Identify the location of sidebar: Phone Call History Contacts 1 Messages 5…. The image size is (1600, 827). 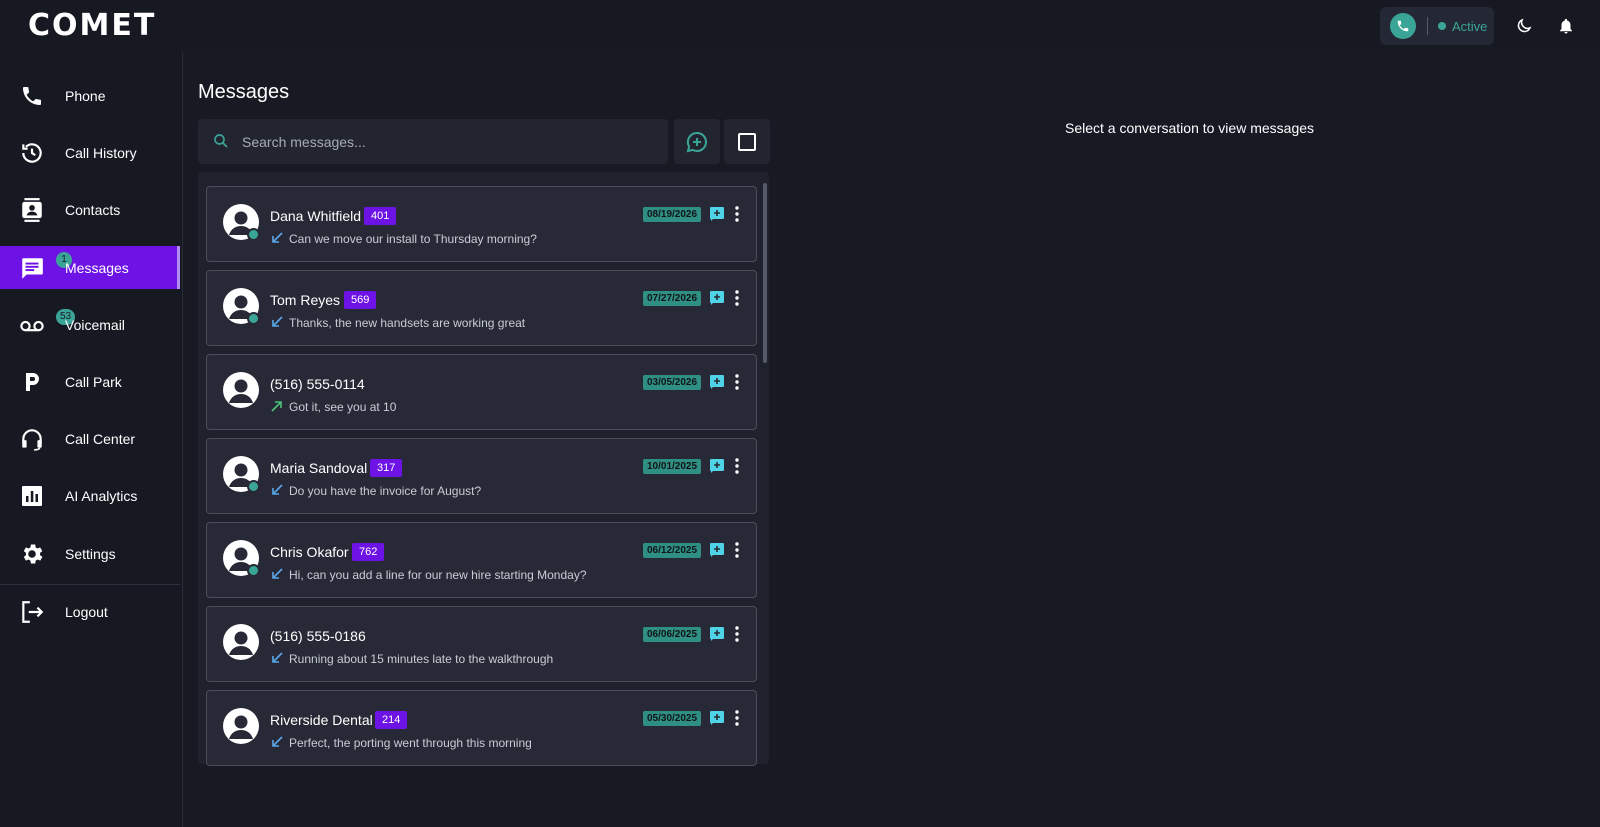
(91, 439).